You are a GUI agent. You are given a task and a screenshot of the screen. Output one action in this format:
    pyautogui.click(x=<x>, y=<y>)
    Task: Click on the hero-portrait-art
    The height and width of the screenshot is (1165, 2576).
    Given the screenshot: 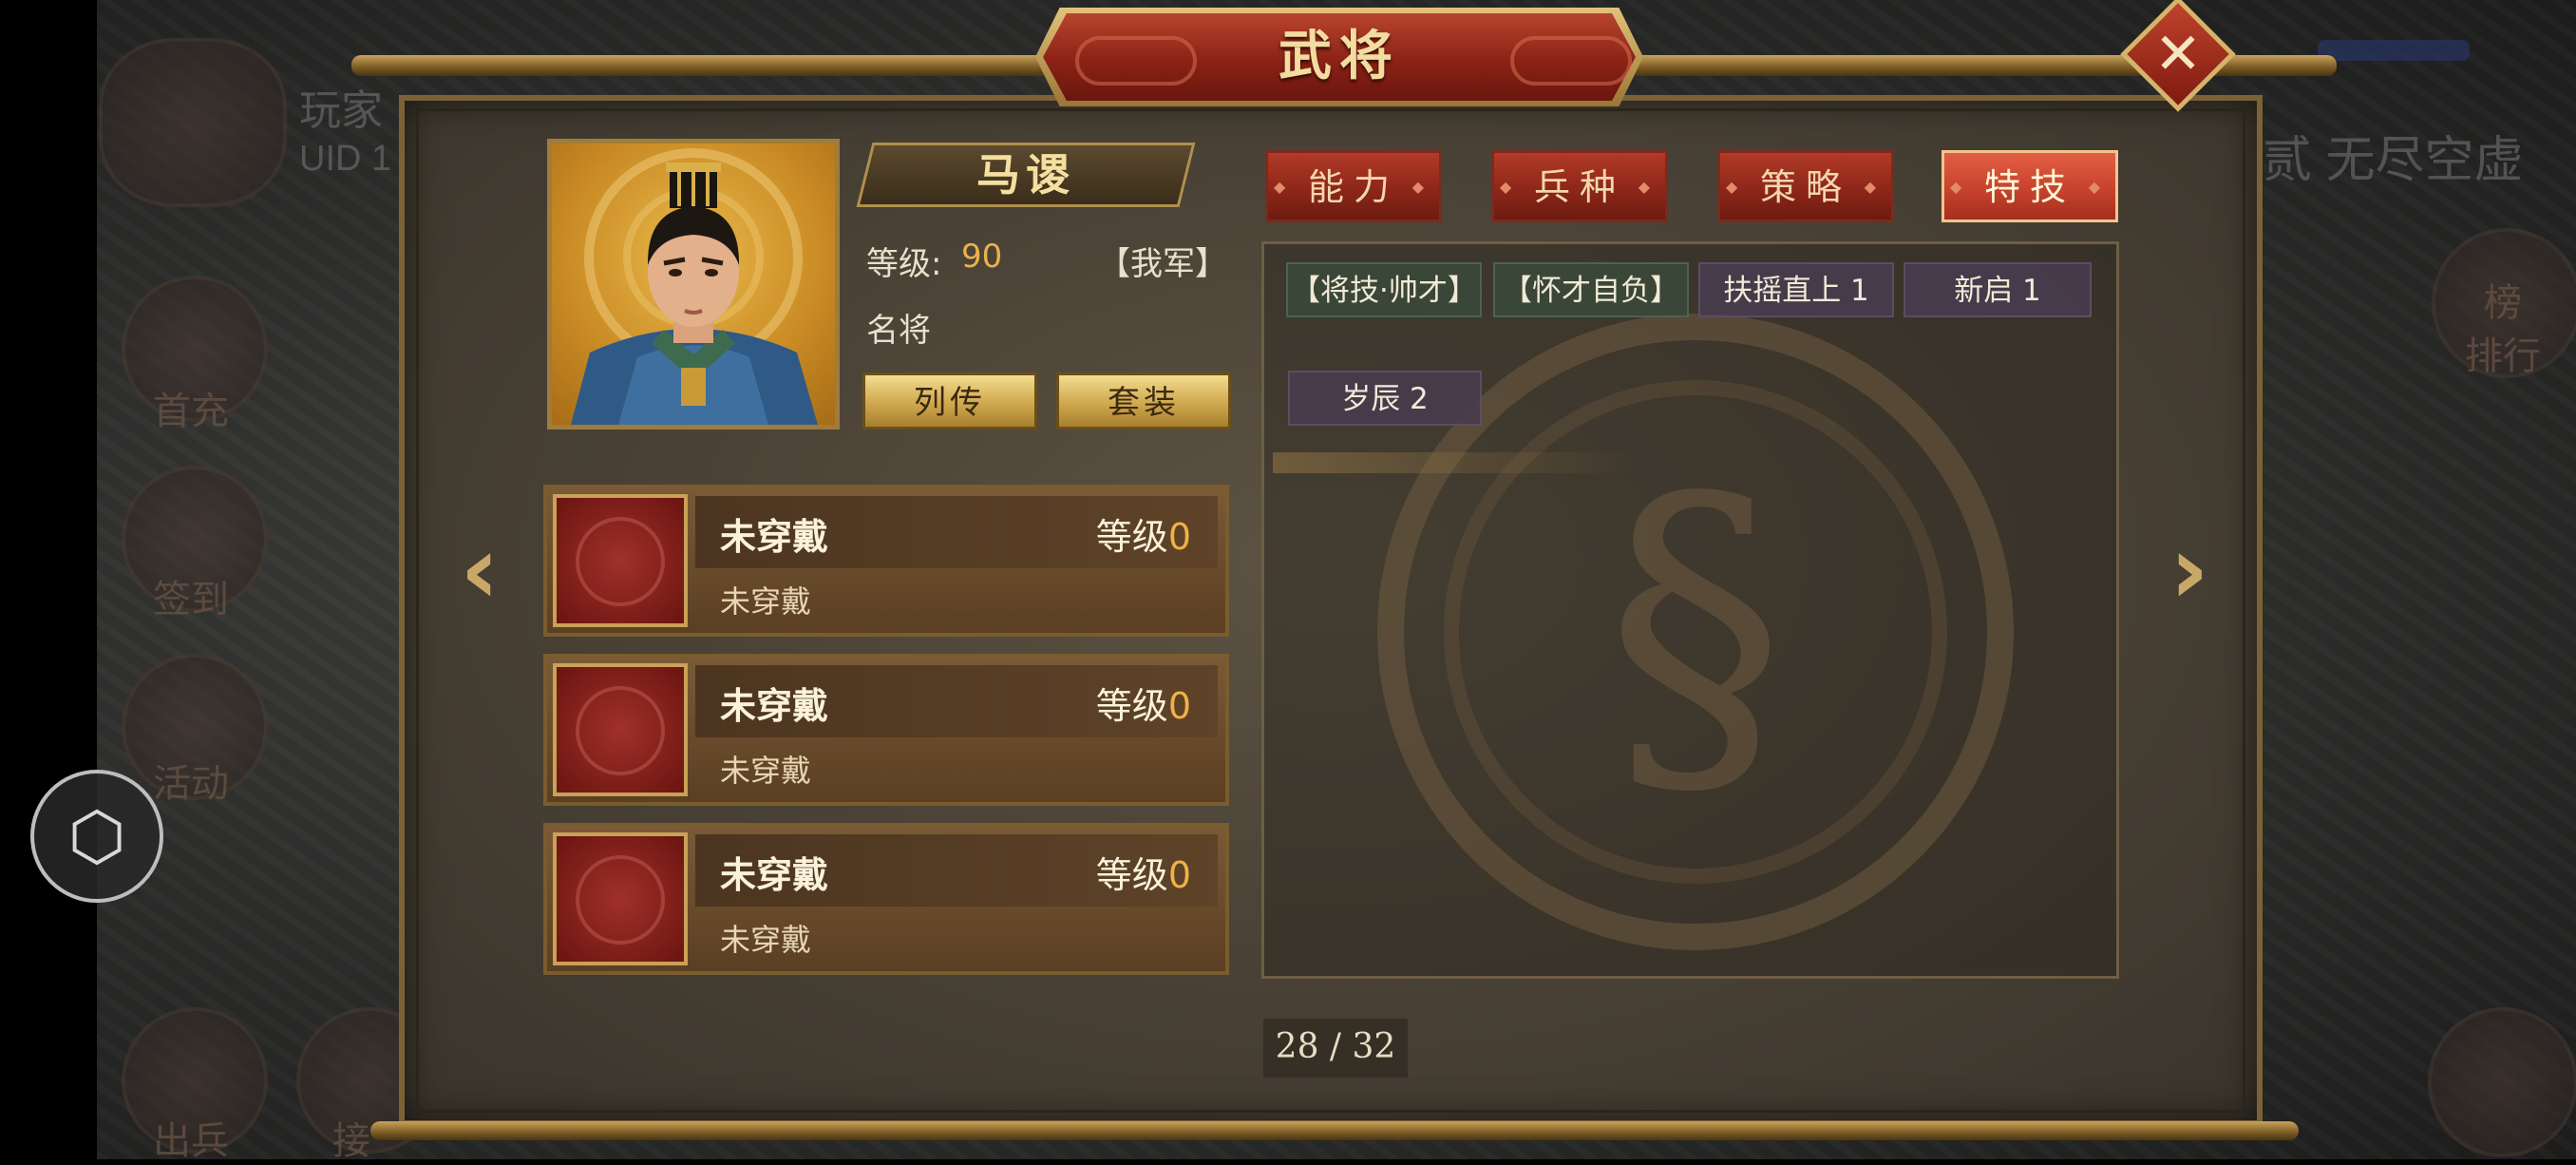 What is the action you would take?
    pyautogui.click(x=694, y=286)
    